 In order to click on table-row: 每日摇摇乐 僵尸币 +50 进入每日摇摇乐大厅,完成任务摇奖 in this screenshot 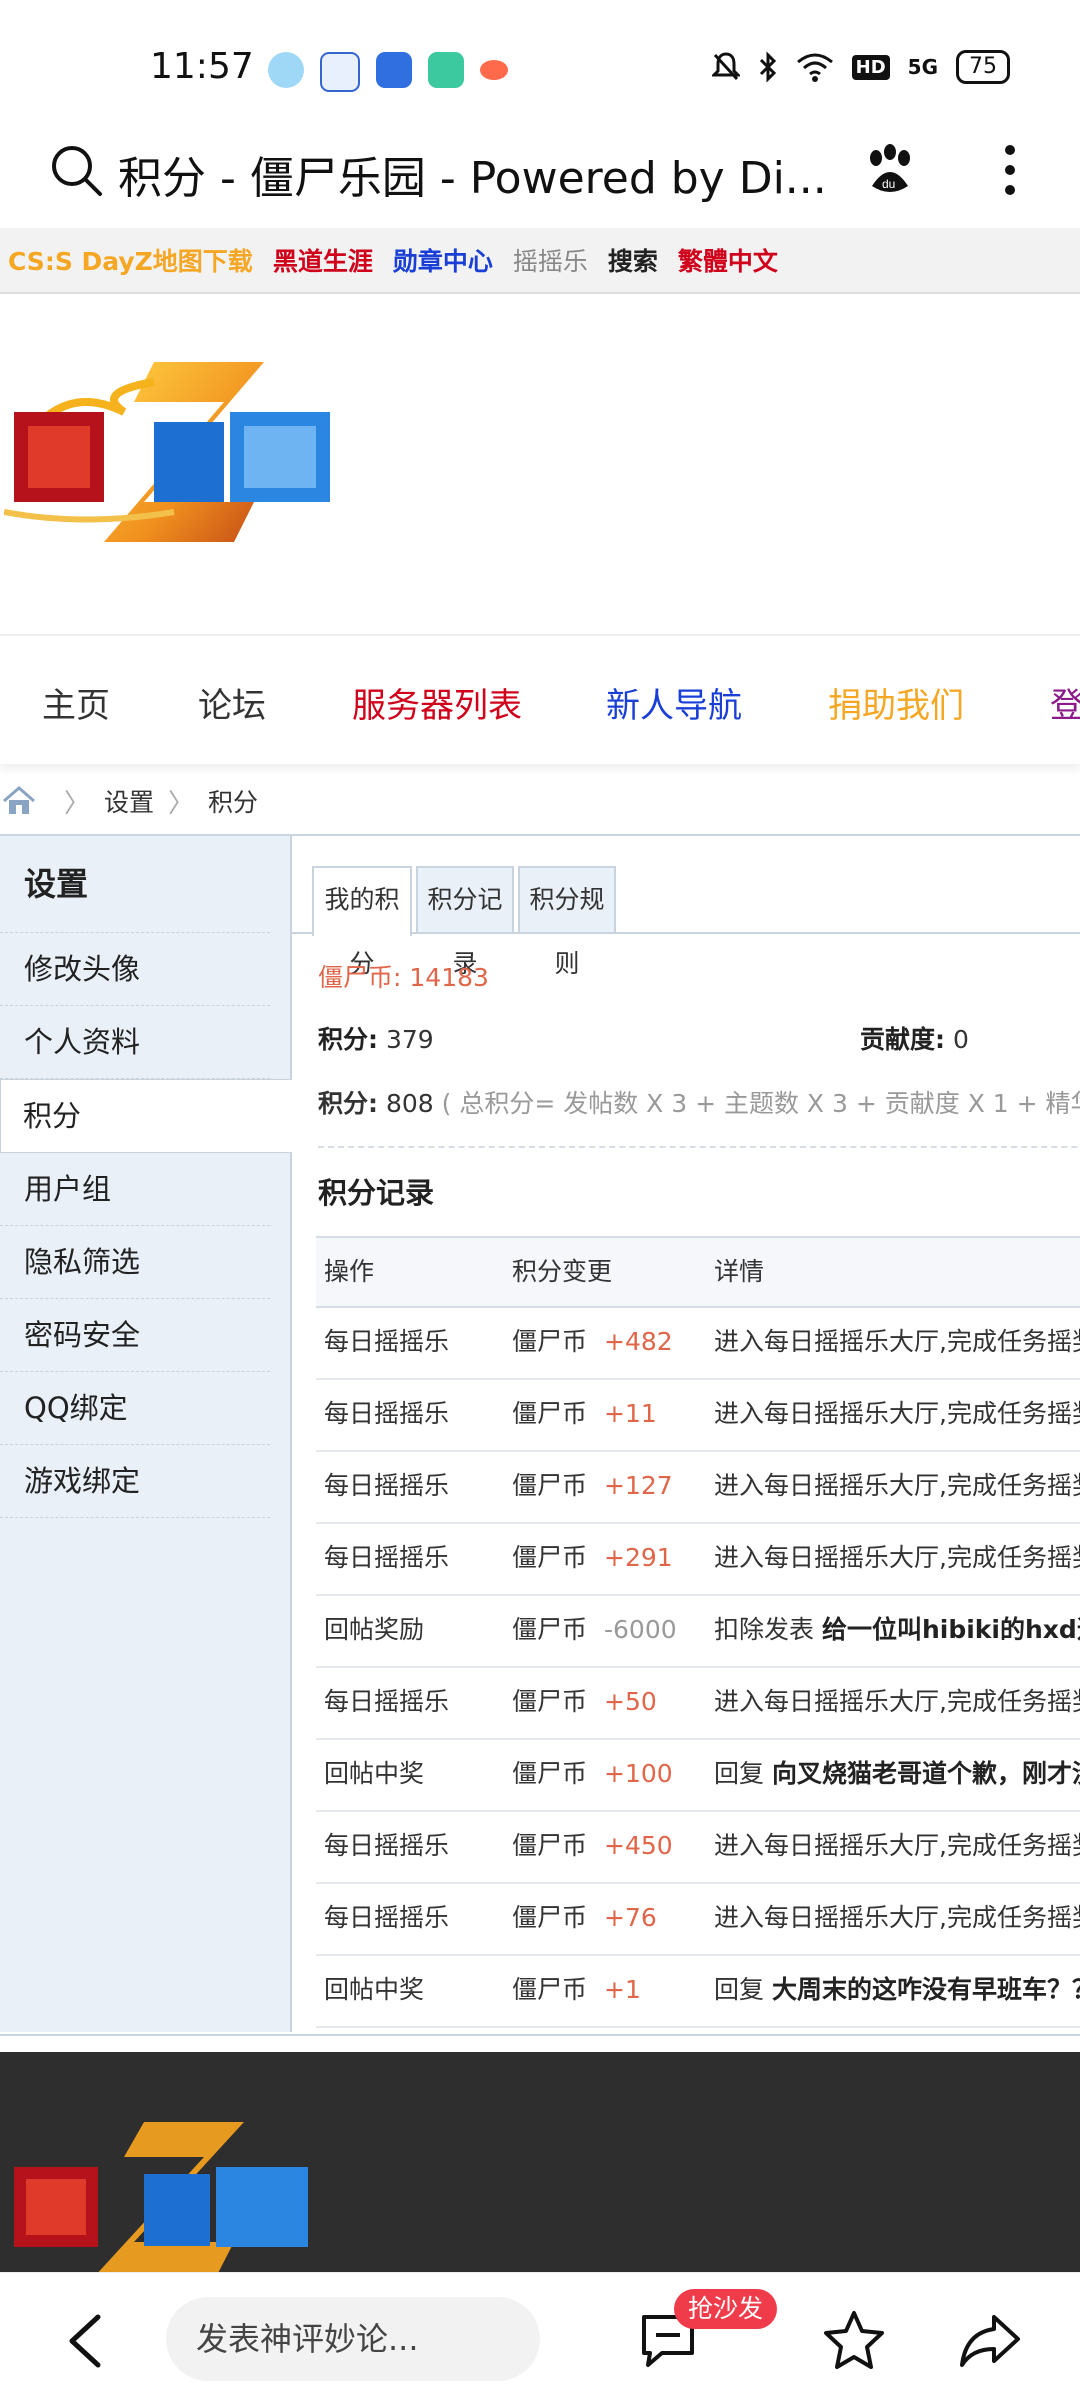, I will do `click(698, 1704)`.